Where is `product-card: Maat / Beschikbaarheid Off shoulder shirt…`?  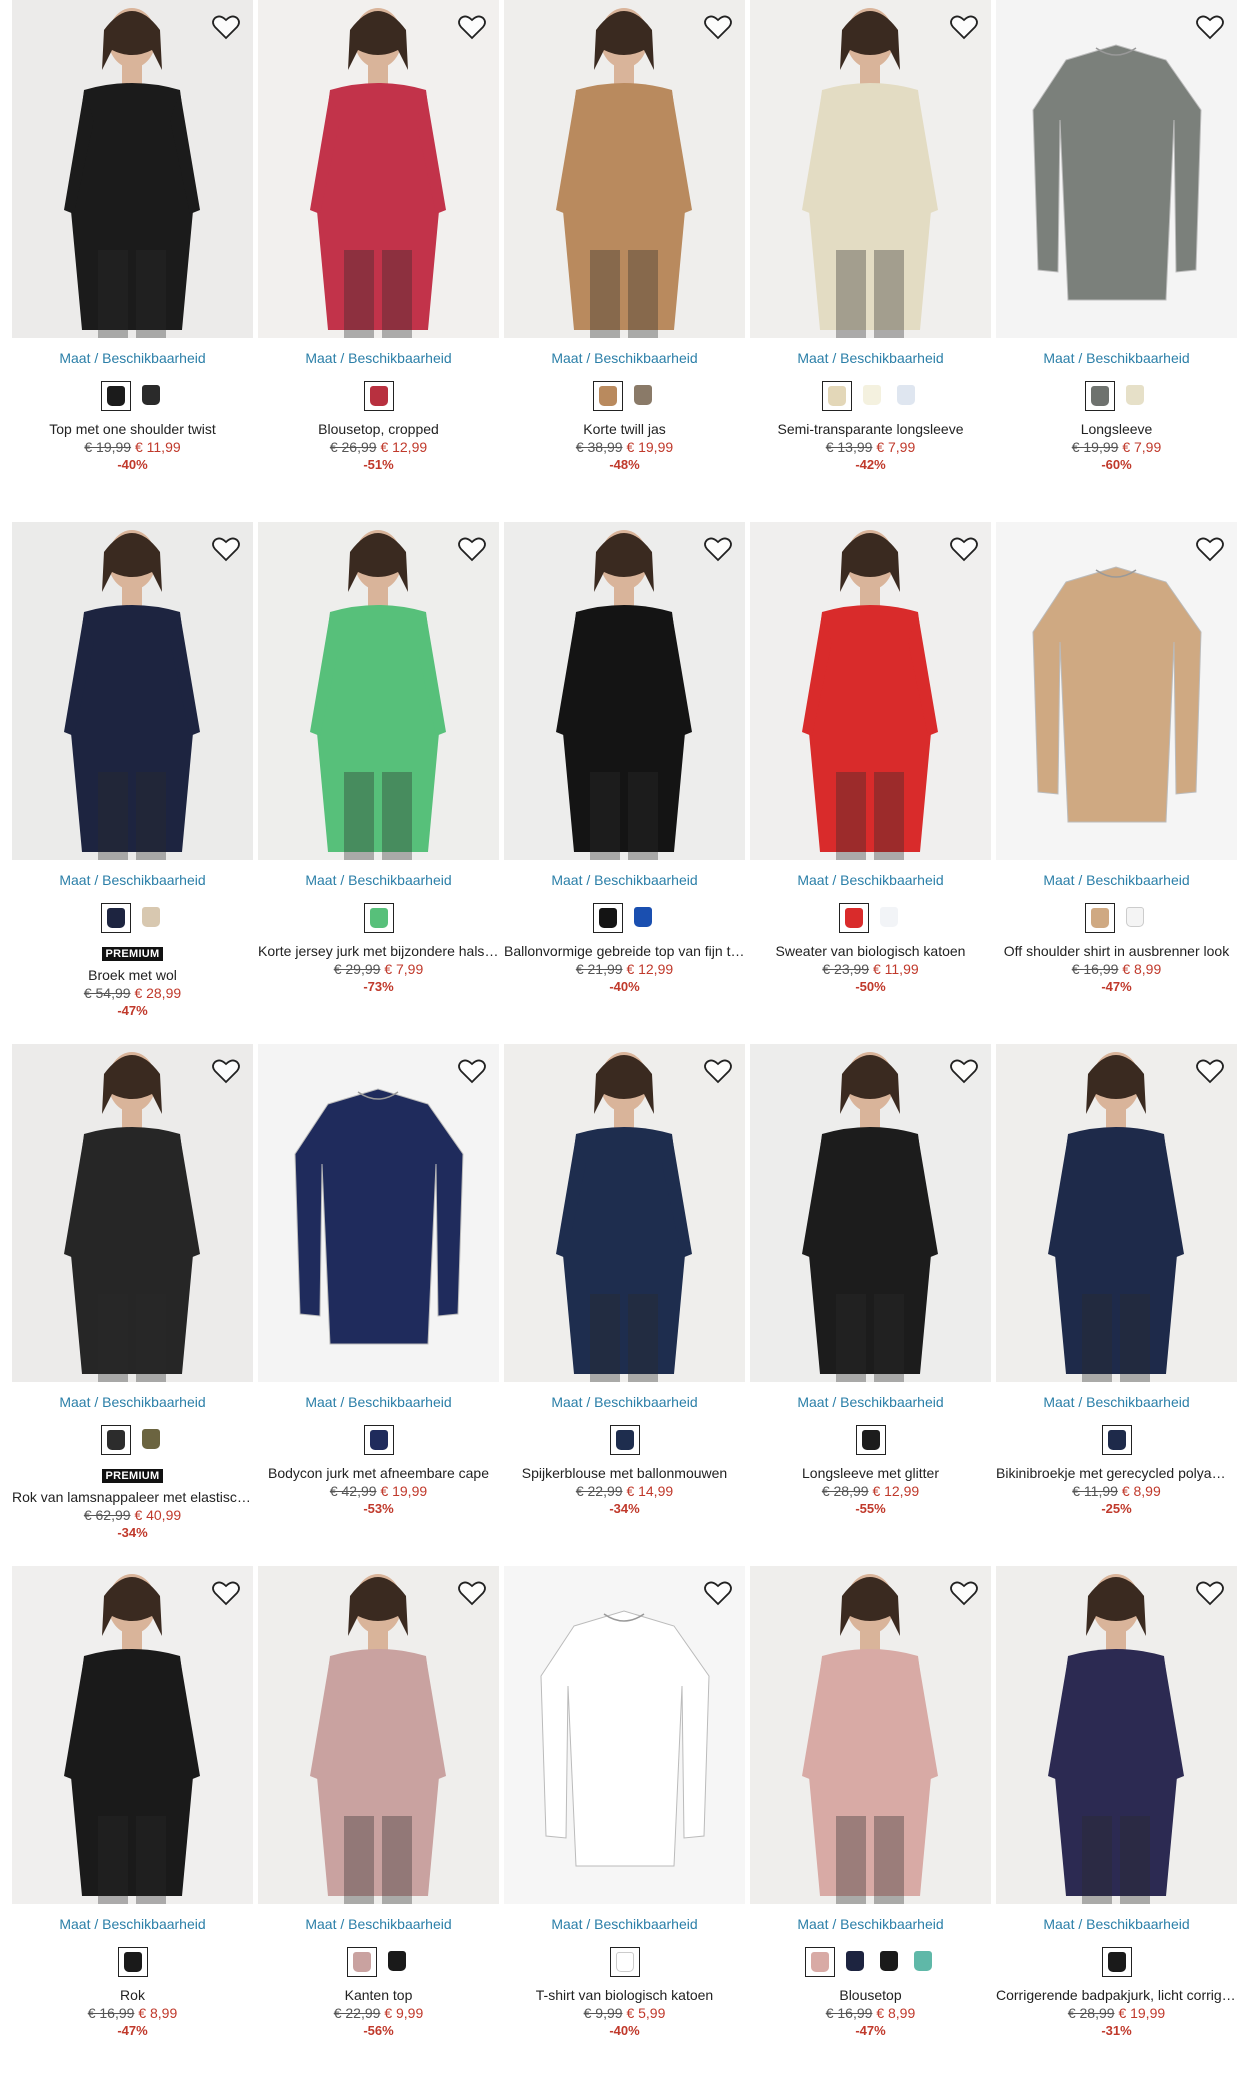
product-card: Maat / Beschikbaarheid Off shoulder shirt… is located at coordinates (1116, 783).